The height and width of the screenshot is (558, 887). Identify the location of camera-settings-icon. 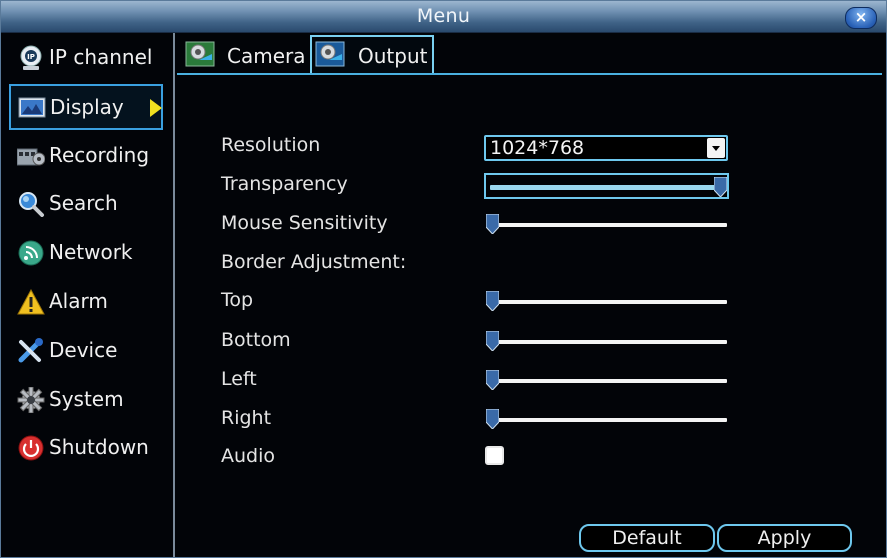
(200, 54).